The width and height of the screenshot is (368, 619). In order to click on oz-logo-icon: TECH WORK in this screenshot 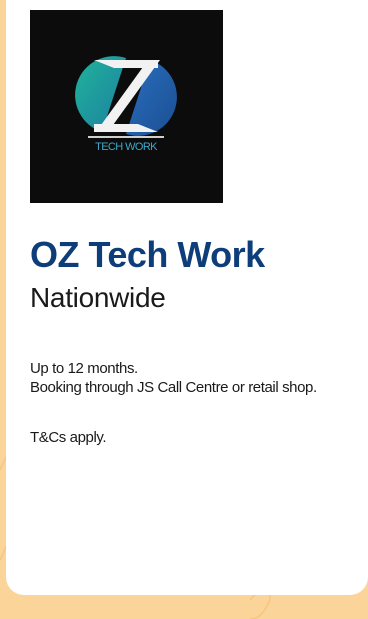, I will do `click(126, 104)`.